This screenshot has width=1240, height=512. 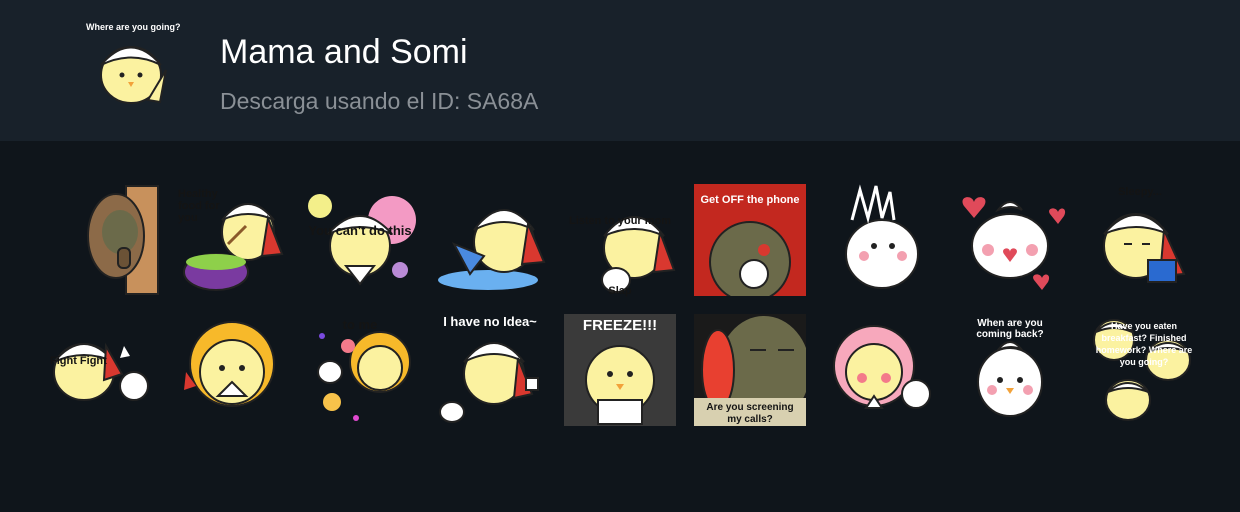 I want to click on mama-spilled-water-icon, so click(x=492, y=249).